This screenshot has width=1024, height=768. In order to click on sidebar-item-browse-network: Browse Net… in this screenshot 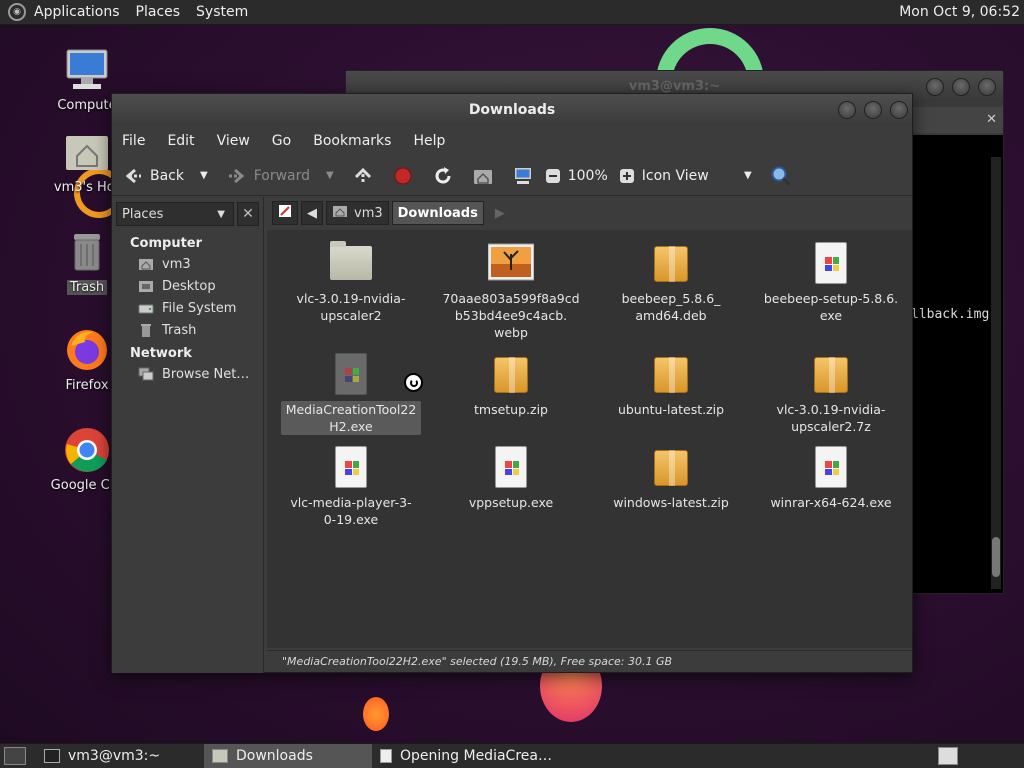, I will do `click(187, 374)`.